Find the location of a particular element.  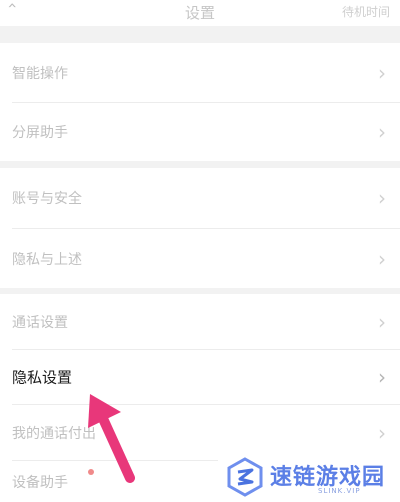

top-bar: ‹ 设置 待机时间 is located at coordinates (200, 13).